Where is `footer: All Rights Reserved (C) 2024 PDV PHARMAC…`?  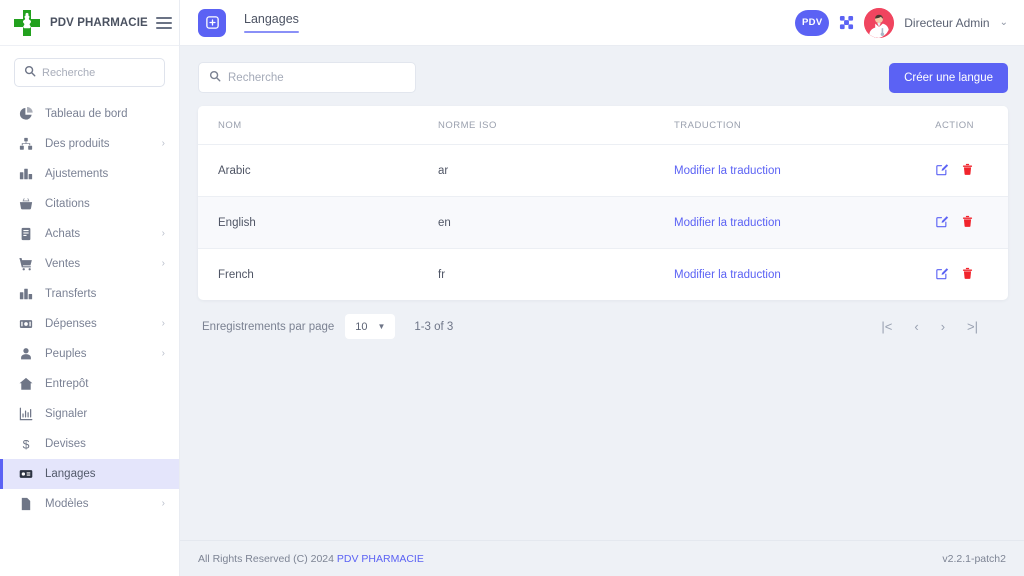
footer: All Rights Reserved (C) 2024 PDV PHARMAC… is located at coordinates (602, 558).